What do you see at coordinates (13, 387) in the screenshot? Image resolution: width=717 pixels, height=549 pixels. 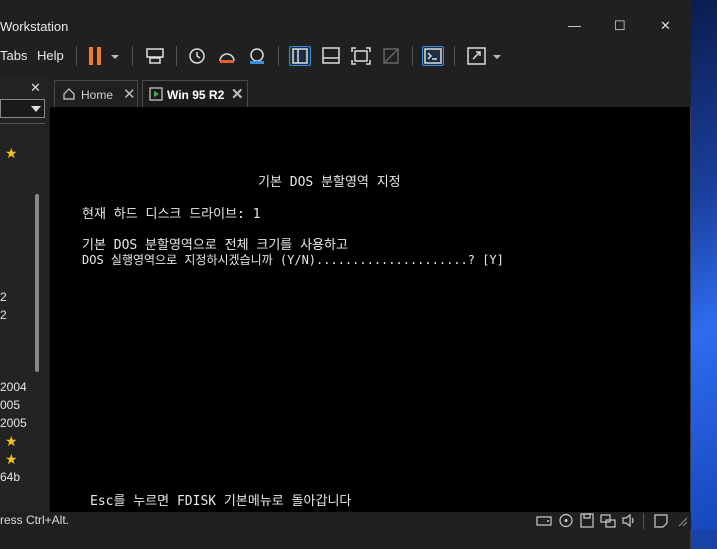 I see `list-item: 2004` at bounding box center [13, 387].